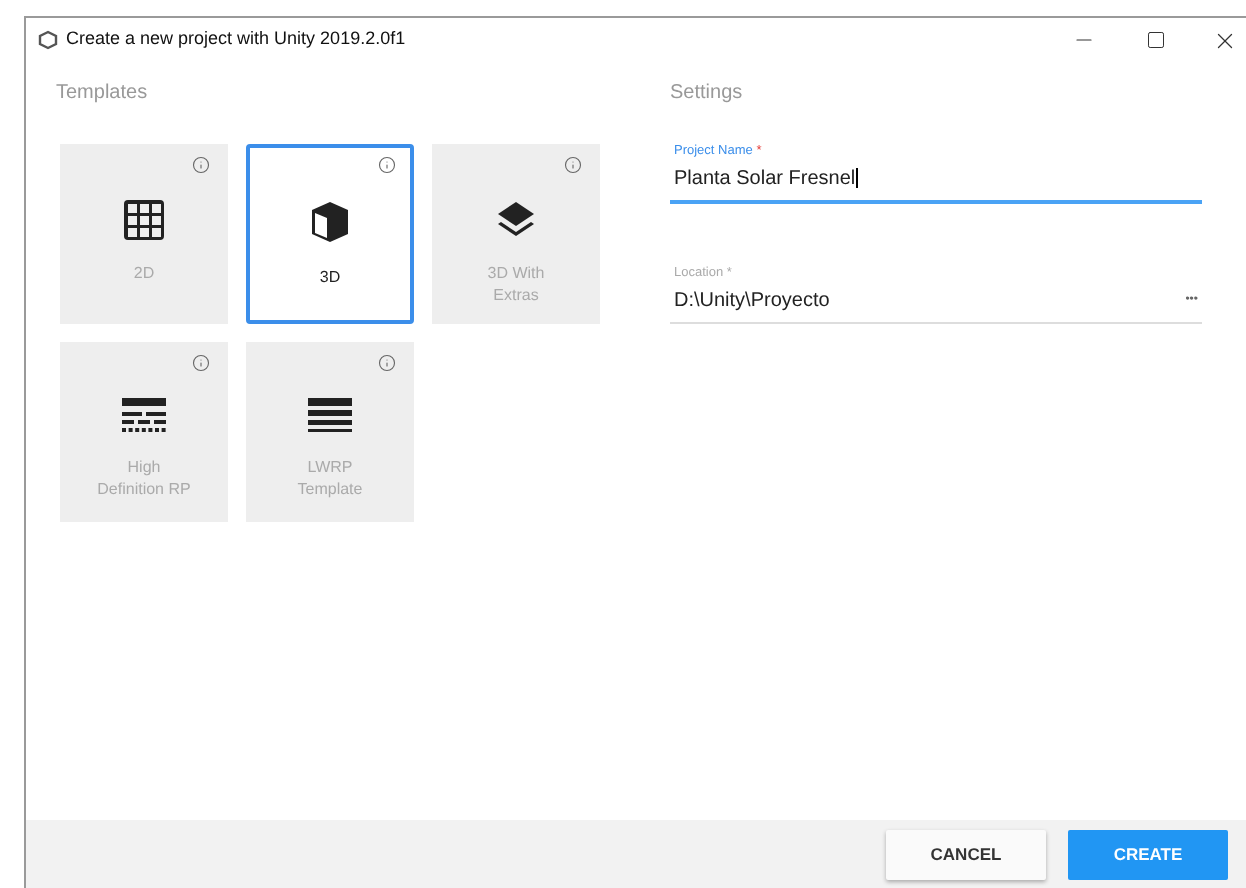 The width and height of the screenshot is (1246, 888). I want to click on maximize-icon, so click(1156, 40).